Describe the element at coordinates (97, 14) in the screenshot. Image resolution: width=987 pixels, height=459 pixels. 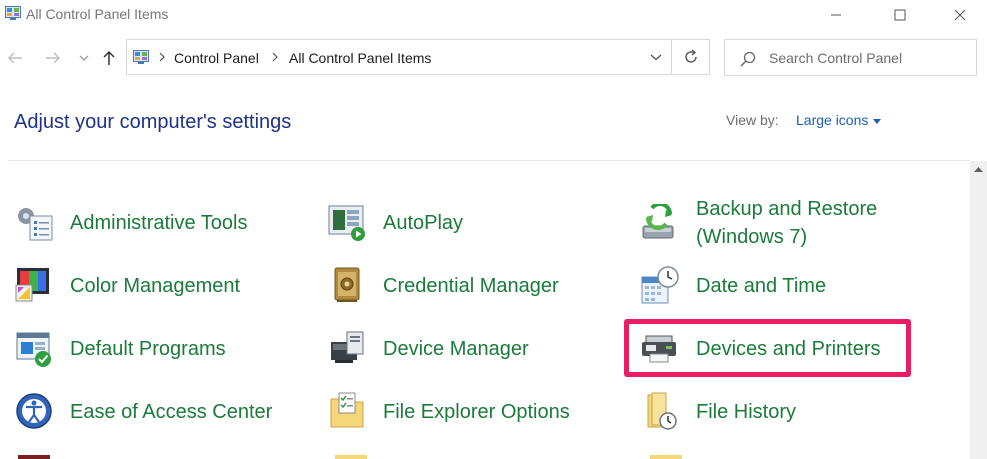
I see `window-title: All Control Panel Items` at that location.